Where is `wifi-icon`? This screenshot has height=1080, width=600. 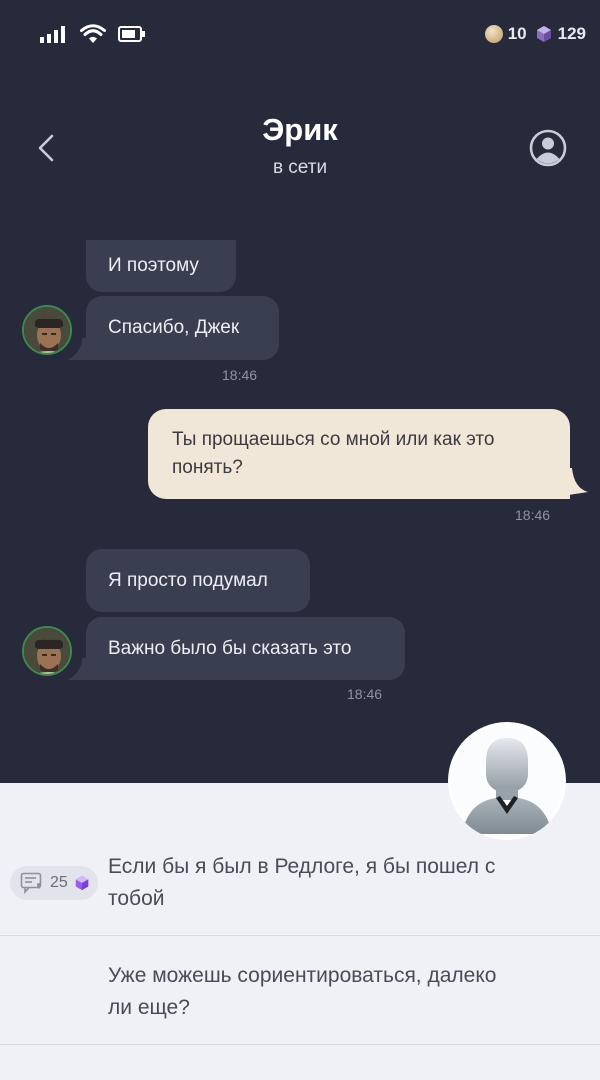 wifi-icon is located at coordinates (93, 33).